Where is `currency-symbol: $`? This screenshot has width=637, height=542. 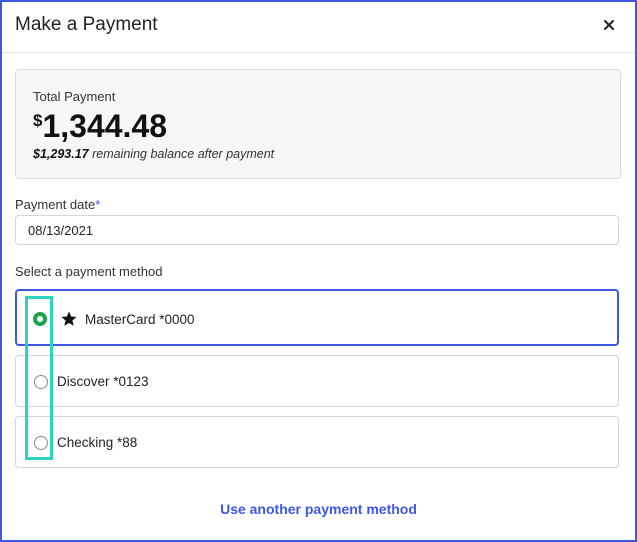 currency-symbol: $ is located at coordinates (38, 120).